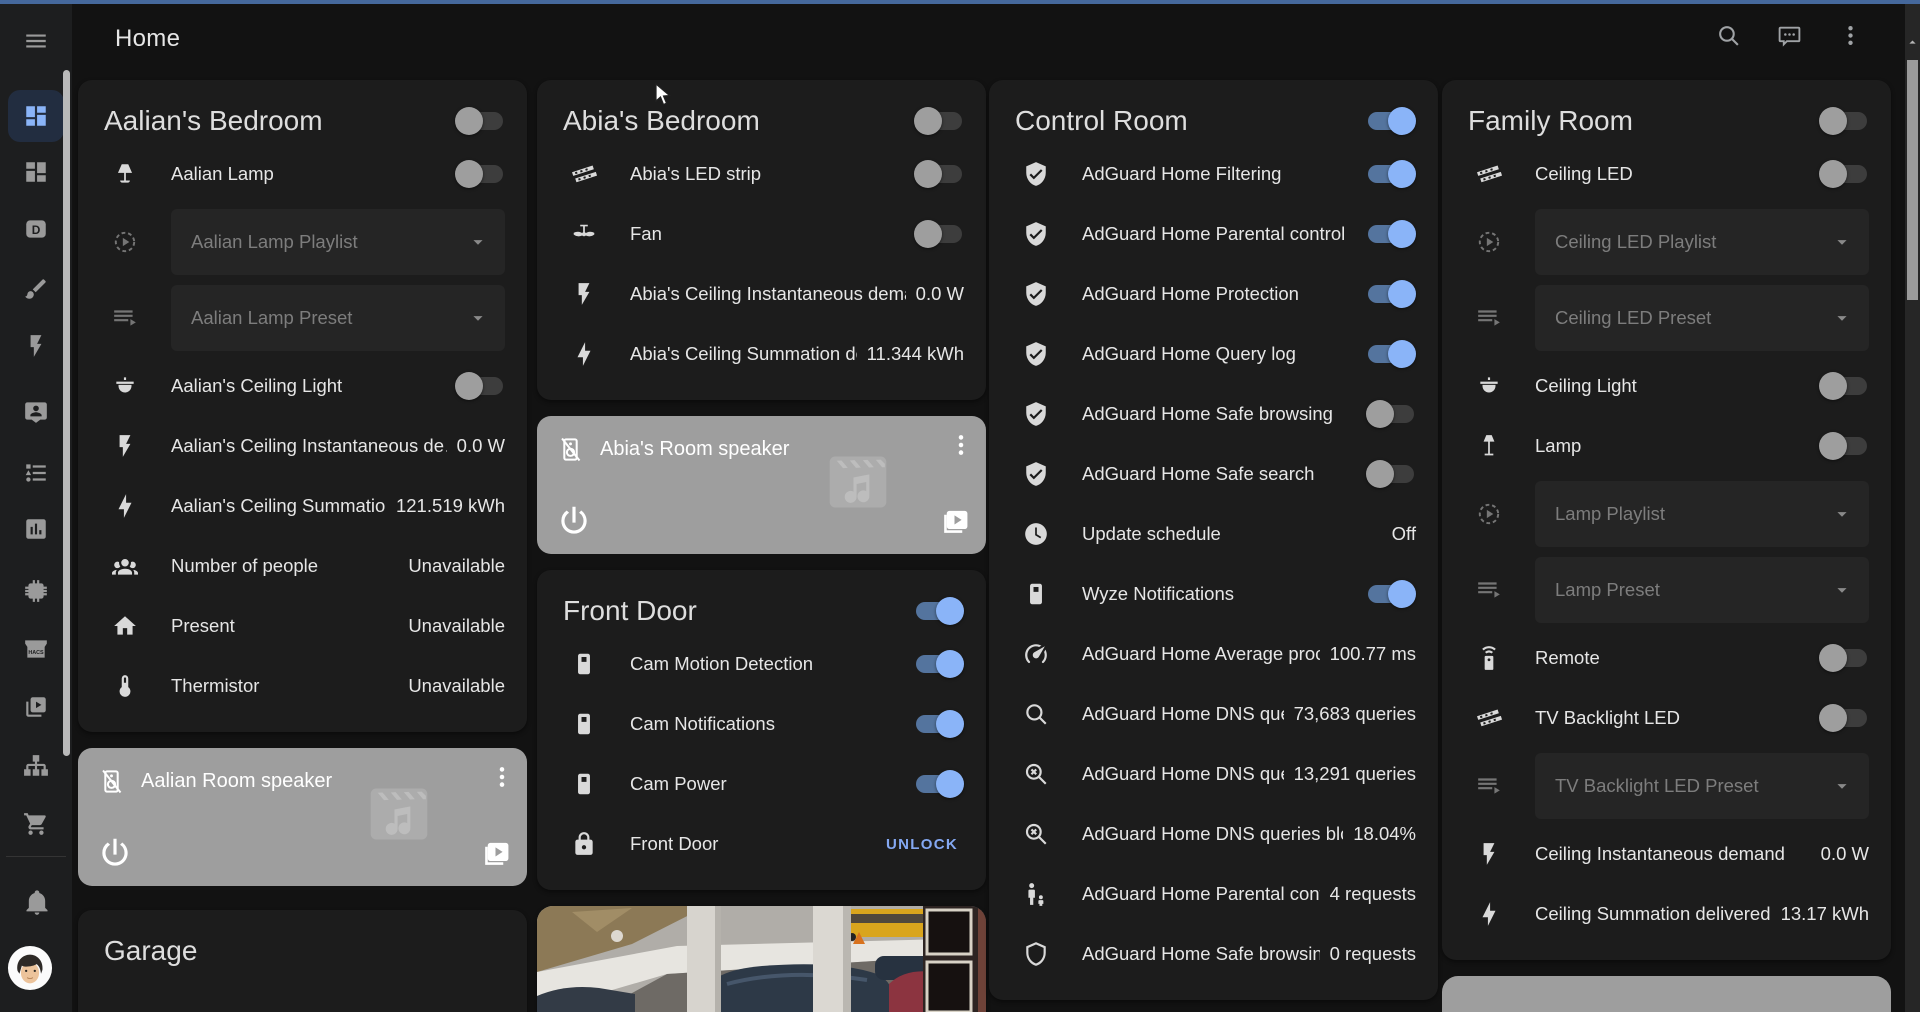 The height and width of the screenshot is (1012, 1920). Describe the element at coordinates (36, 411) in the screenshot. I see `sidebar-item-people` at that location.